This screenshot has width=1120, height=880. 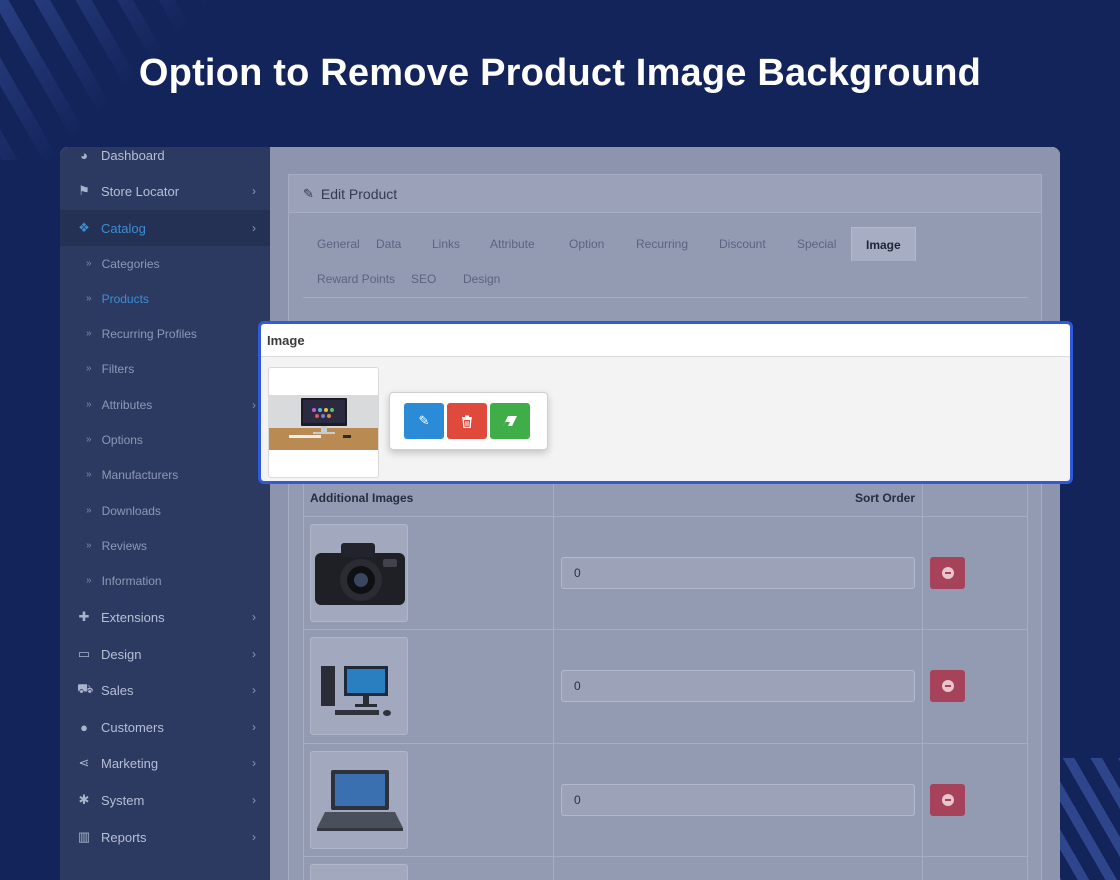 What do you see at coordinates (1085, 819) in the screenshot?
I see `decorative-stripes-bottom-right` at bounding box center [1085, 819].